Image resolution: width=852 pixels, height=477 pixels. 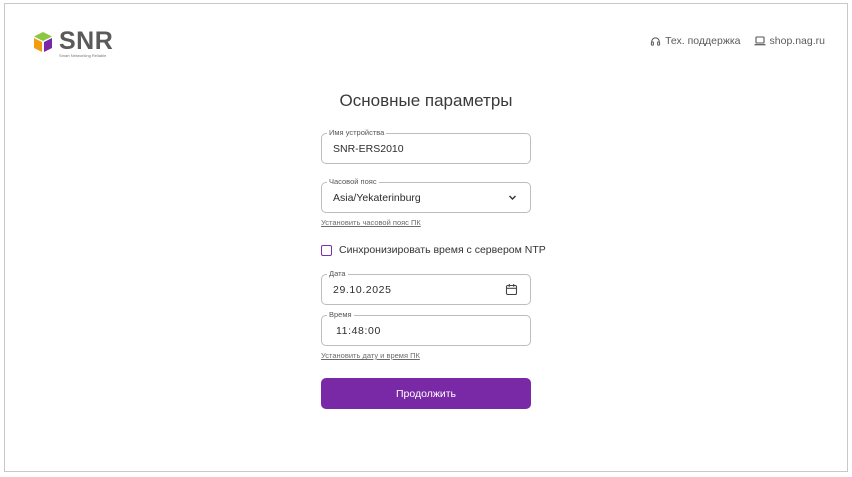 I want to click on device-name-value: SNR-ERS2010, so click(x=368, y=149).